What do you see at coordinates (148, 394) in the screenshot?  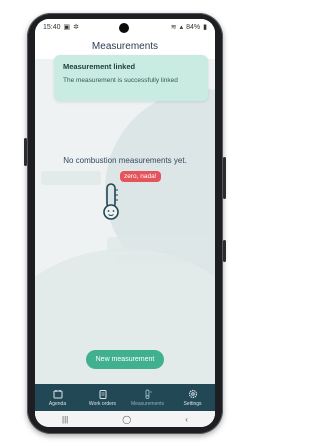 I see `measurement-icon` at bounding box center [148, 394].